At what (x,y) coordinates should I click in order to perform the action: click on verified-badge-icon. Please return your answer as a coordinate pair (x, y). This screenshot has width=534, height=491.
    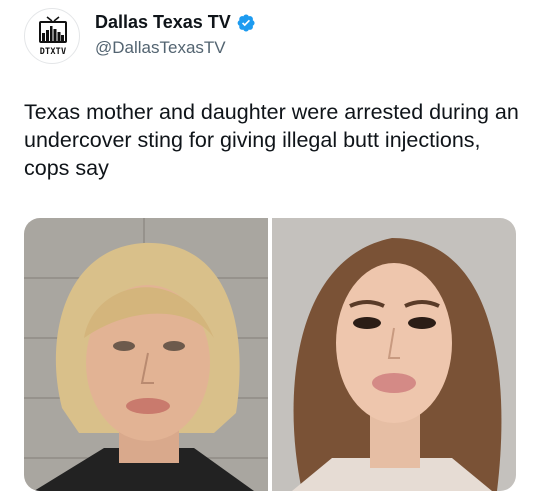
    Looking at the image, I should click on (246, 23).